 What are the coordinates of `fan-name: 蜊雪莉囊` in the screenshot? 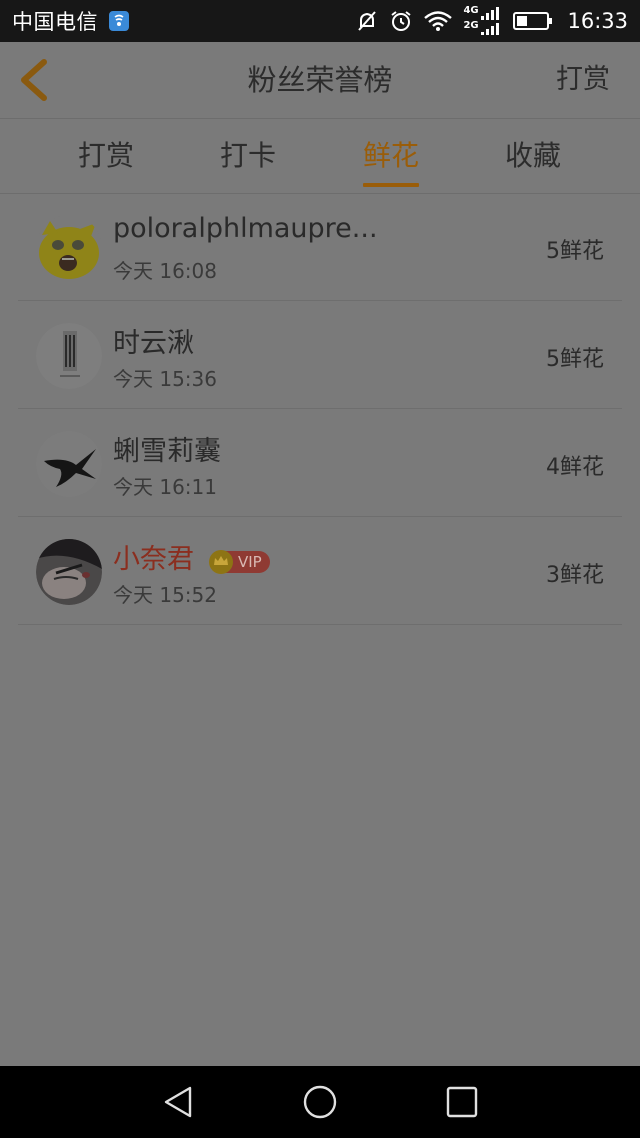 It's located at (167, 451).